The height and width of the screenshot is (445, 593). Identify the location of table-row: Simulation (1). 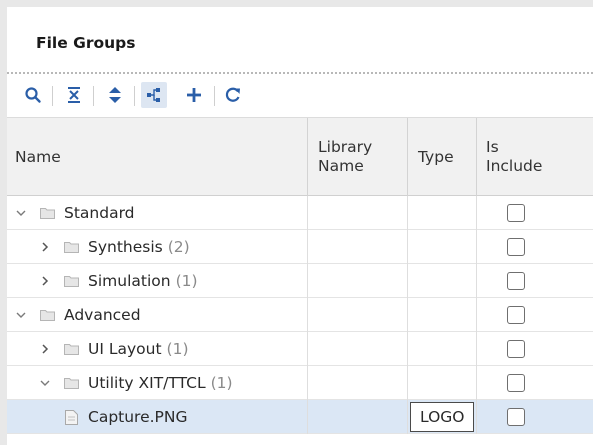
(300, 281).